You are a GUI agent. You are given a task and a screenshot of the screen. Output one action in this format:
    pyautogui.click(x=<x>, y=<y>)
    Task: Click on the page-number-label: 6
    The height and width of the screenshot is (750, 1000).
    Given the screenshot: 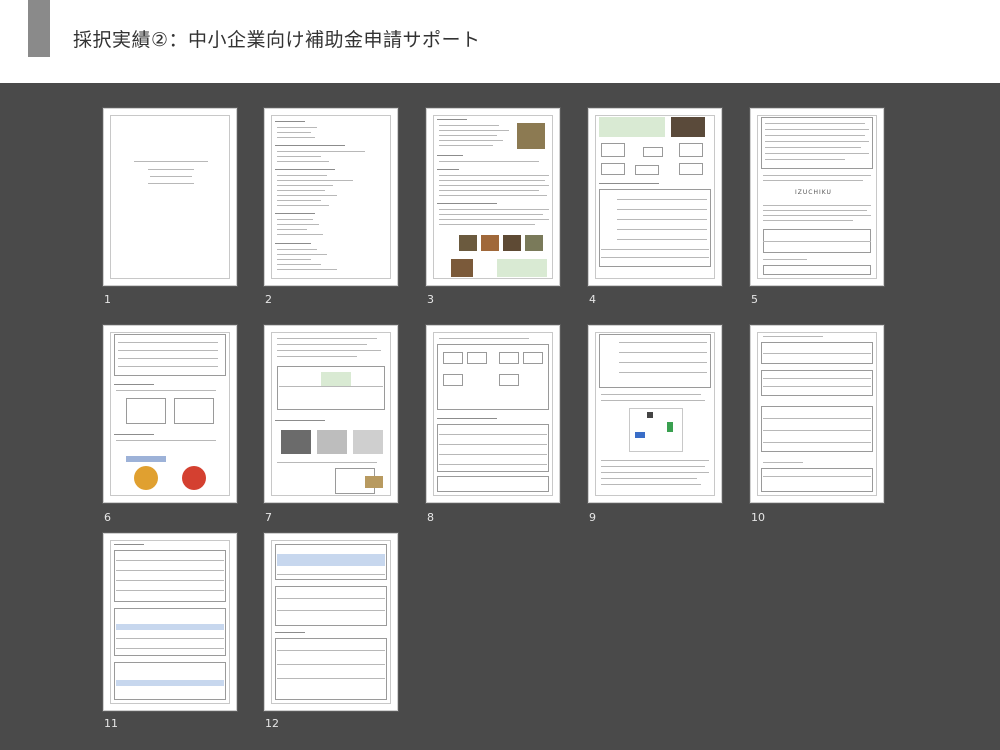 What is the action you would take?
    pyautogui.click(x=107, y=517)
    